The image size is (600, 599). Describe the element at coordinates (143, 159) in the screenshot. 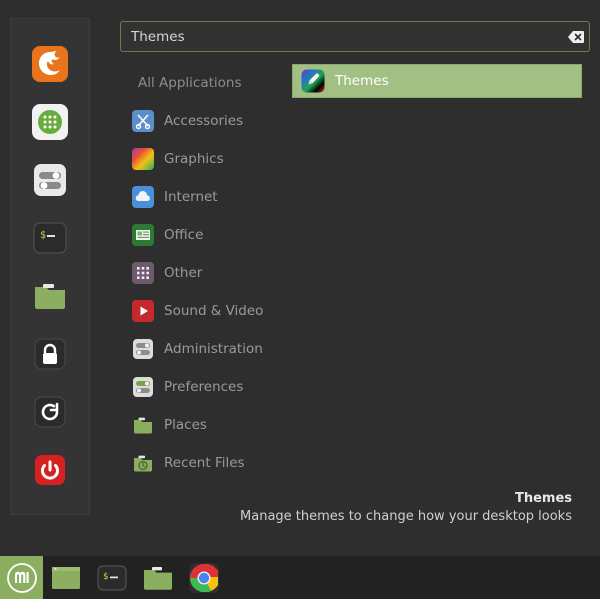

I see `graphics-icon` at that location.